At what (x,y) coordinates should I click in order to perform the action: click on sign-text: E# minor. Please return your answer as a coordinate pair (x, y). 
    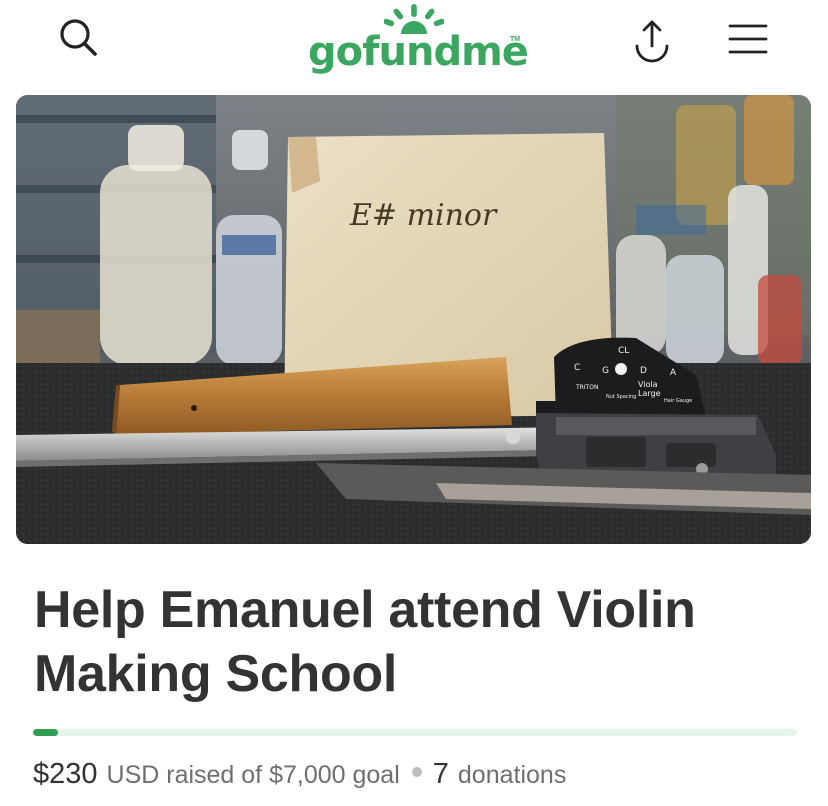
    Looking at the image, I should click on (423, 215).